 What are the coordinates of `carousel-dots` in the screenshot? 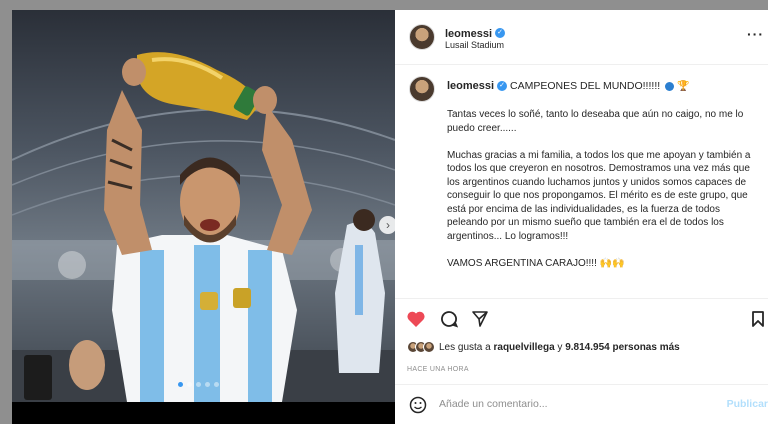 It's located at (198, 384).